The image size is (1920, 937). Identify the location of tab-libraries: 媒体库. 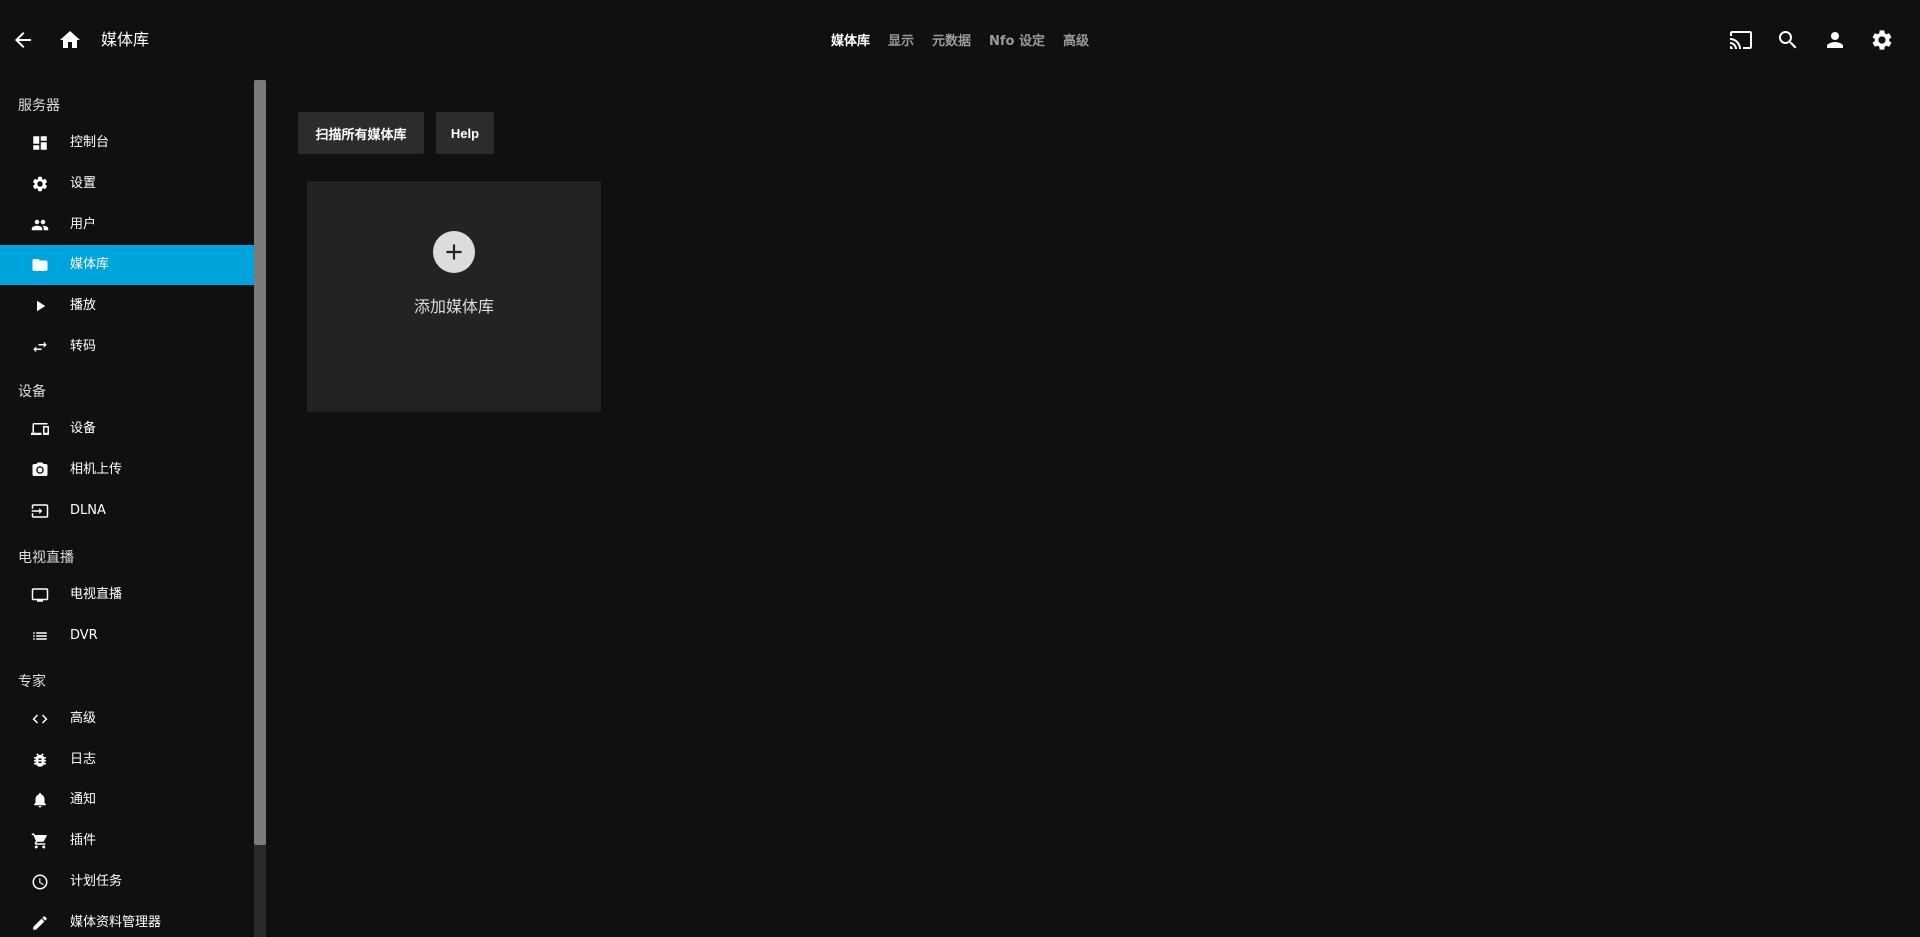
(850, 42).